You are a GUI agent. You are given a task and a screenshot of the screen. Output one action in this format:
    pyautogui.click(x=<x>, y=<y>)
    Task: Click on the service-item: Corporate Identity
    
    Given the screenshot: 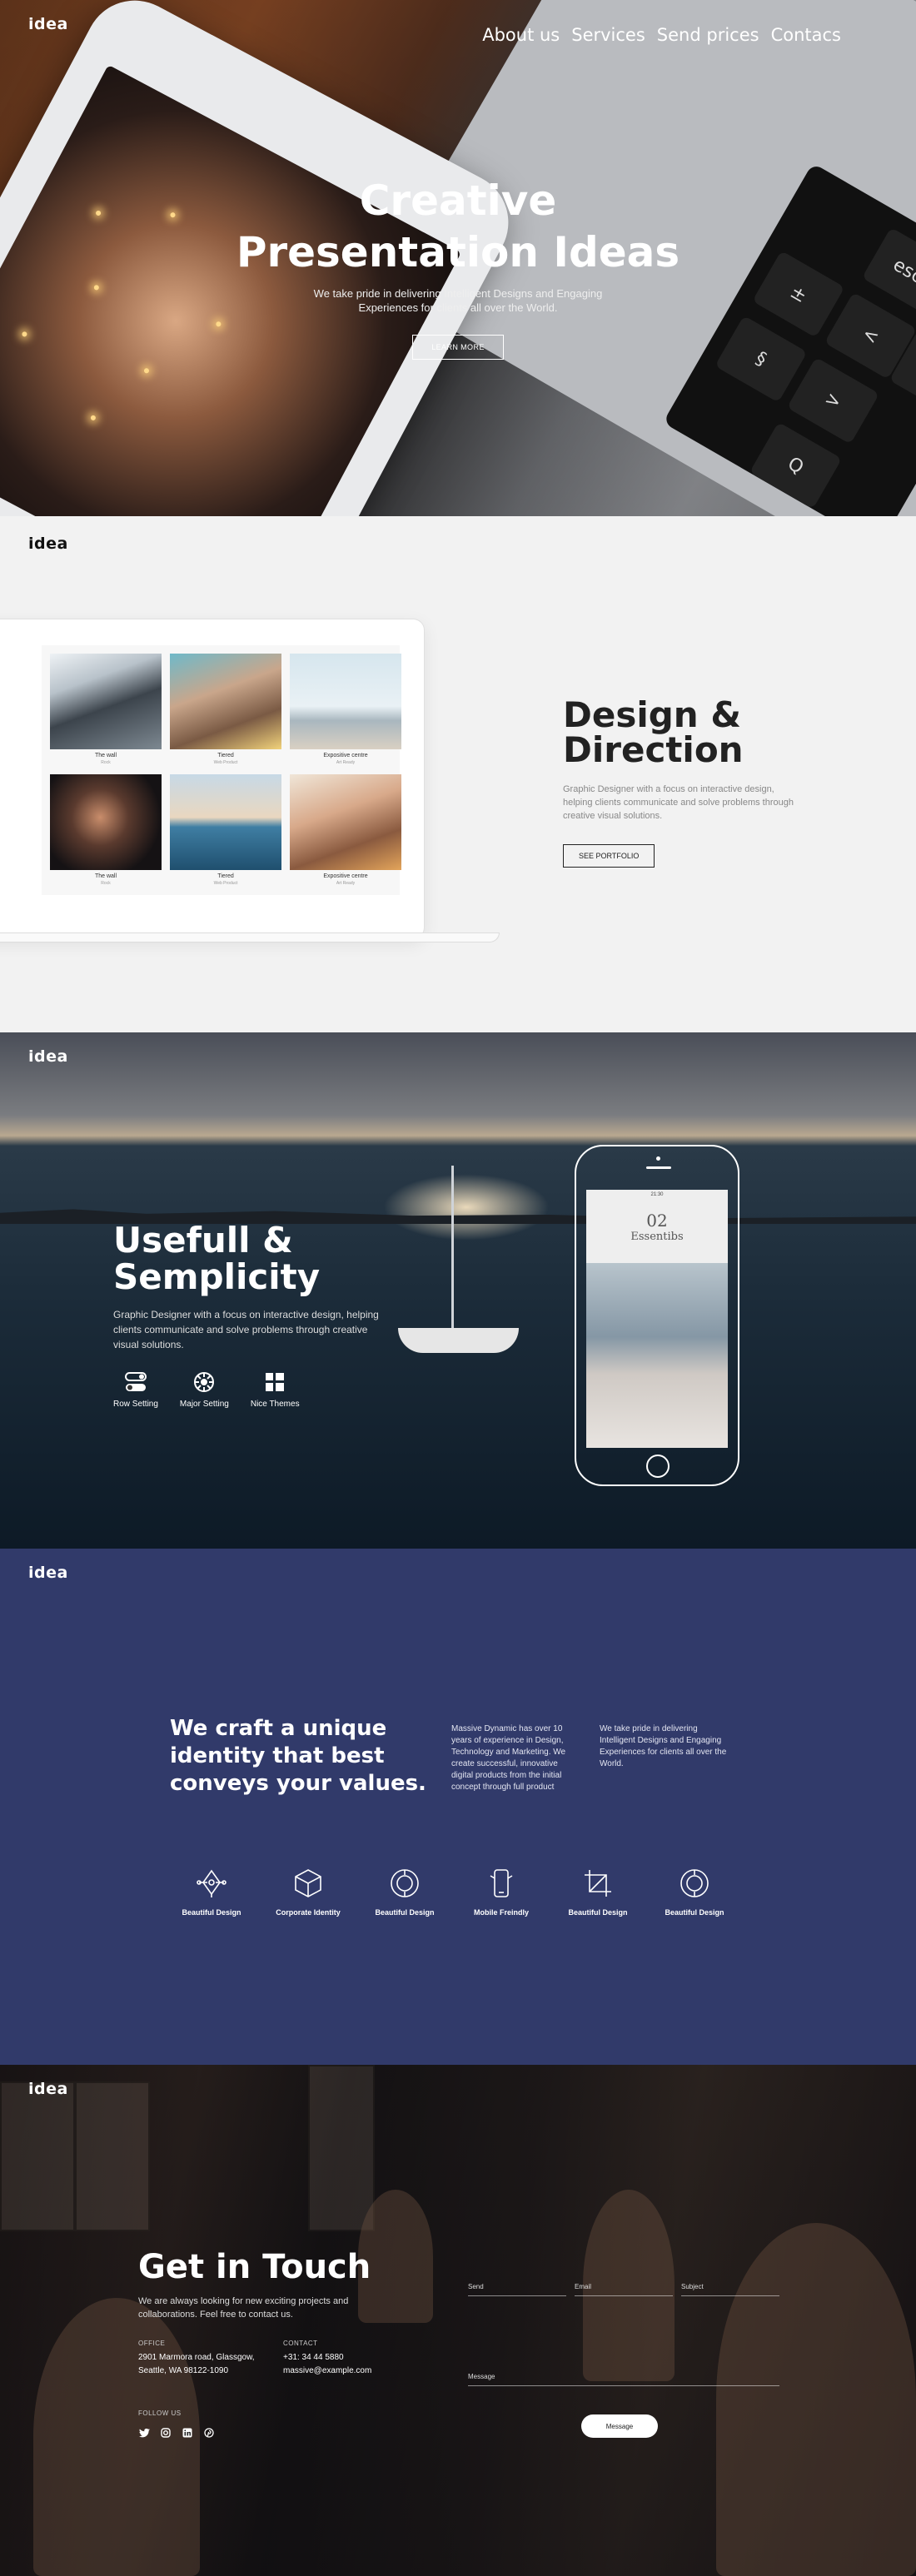 What is the action you would take?
    pyautogui.click(x=308, y=1892)
    